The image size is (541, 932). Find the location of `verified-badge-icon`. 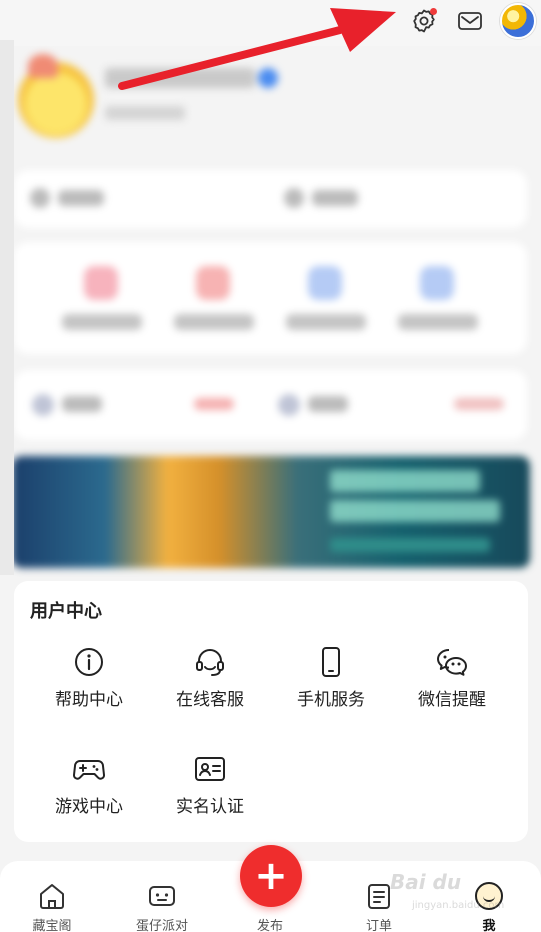

verified-badge-icon is located at coordinates (268, 78).